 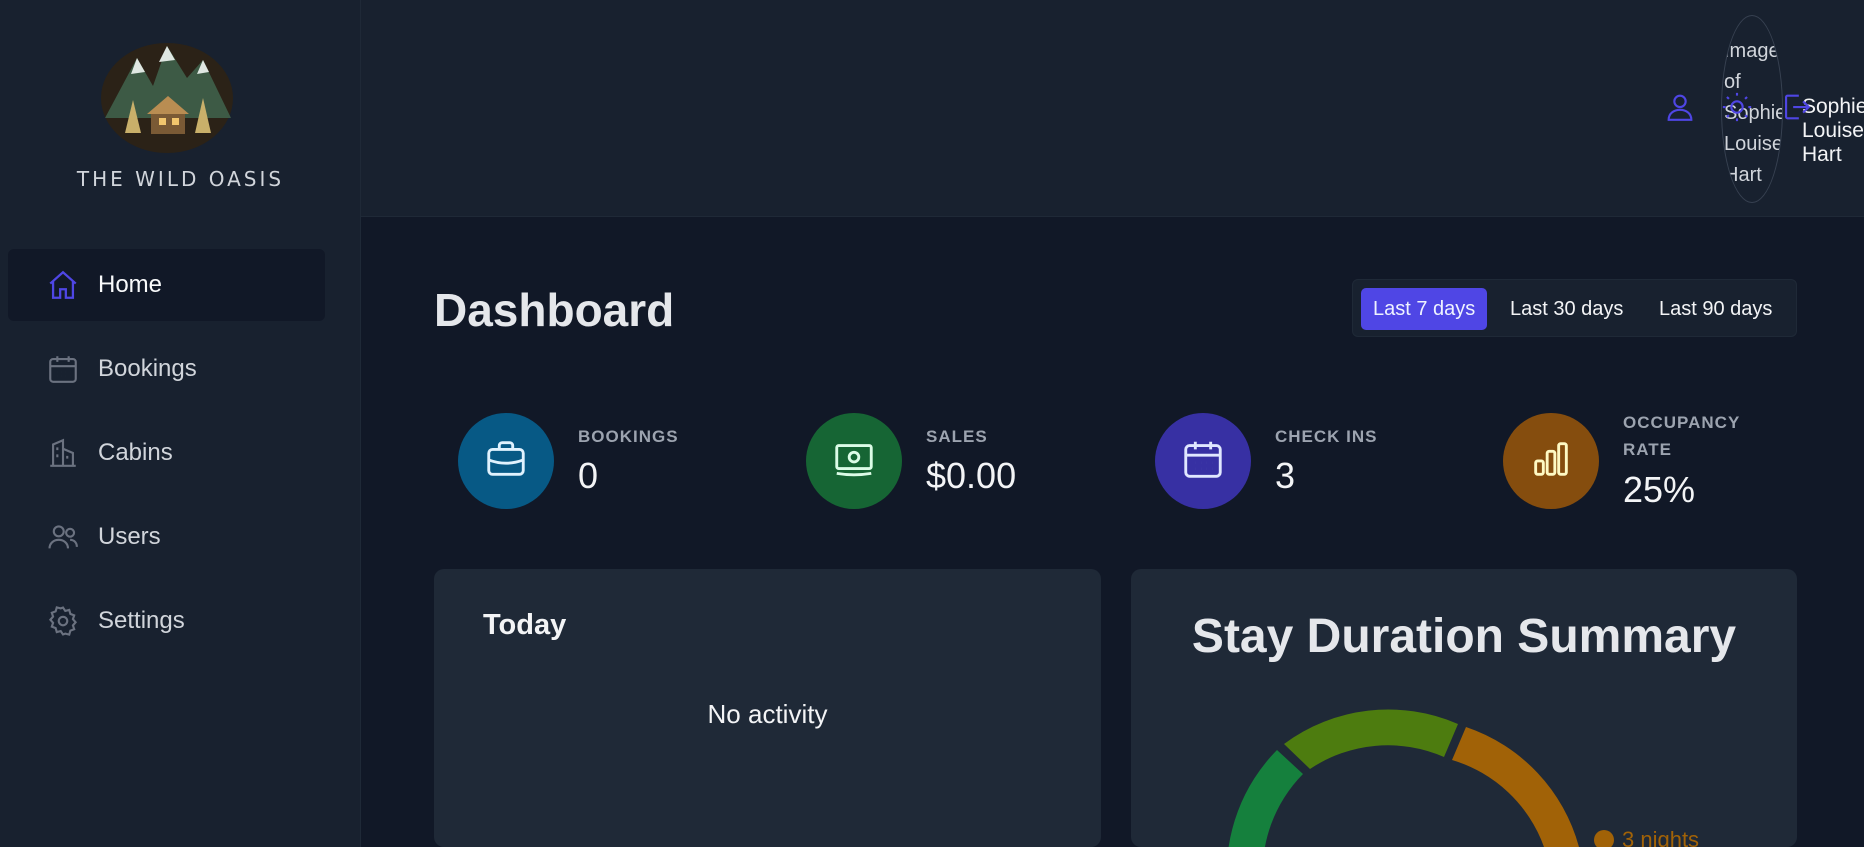 What do you see at coordinates (525, 625) in the screenshot?
I see `today-title: Today` at bounding box center [525, 625].